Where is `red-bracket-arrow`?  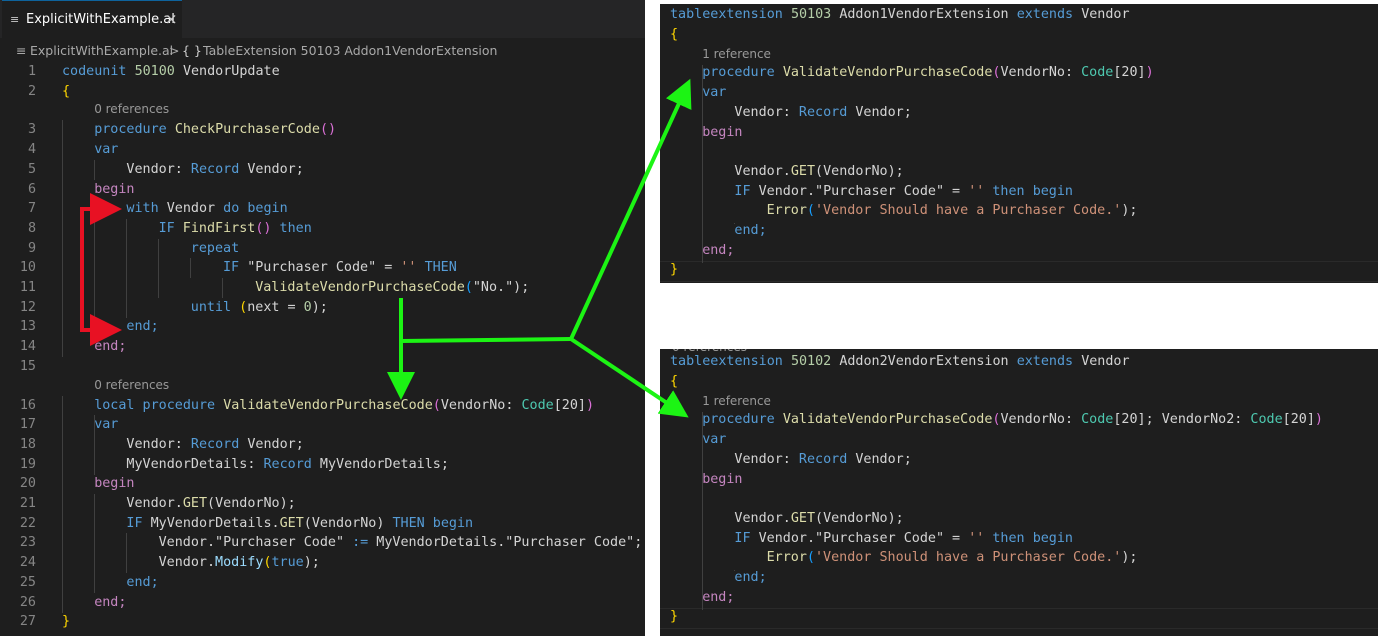
red-bracket-arrow is located at coordinates (101, 276).